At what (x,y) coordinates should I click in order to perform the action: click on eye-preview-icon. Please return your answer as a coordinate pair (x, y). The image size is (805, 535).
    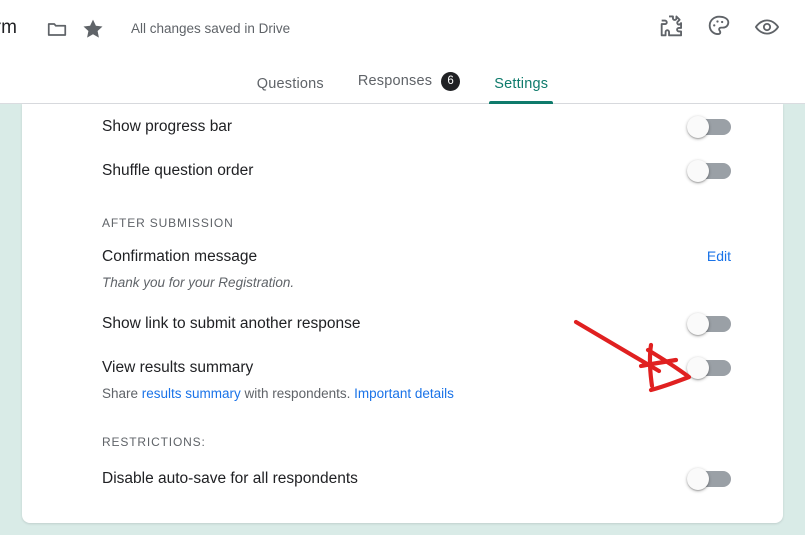
    Looking at the image, I should click on (767, 27).